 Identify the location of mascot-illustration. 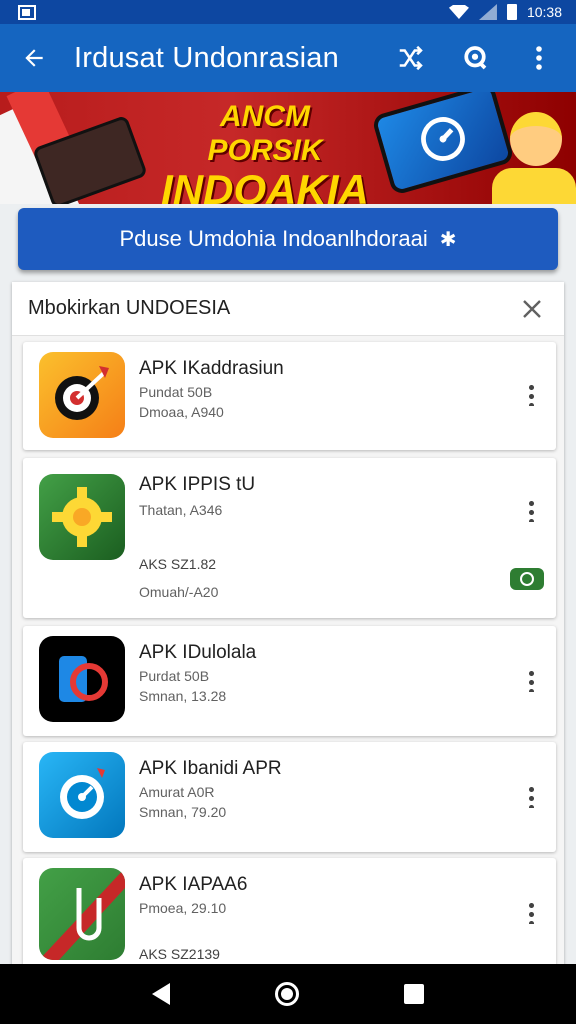
(536, 139).